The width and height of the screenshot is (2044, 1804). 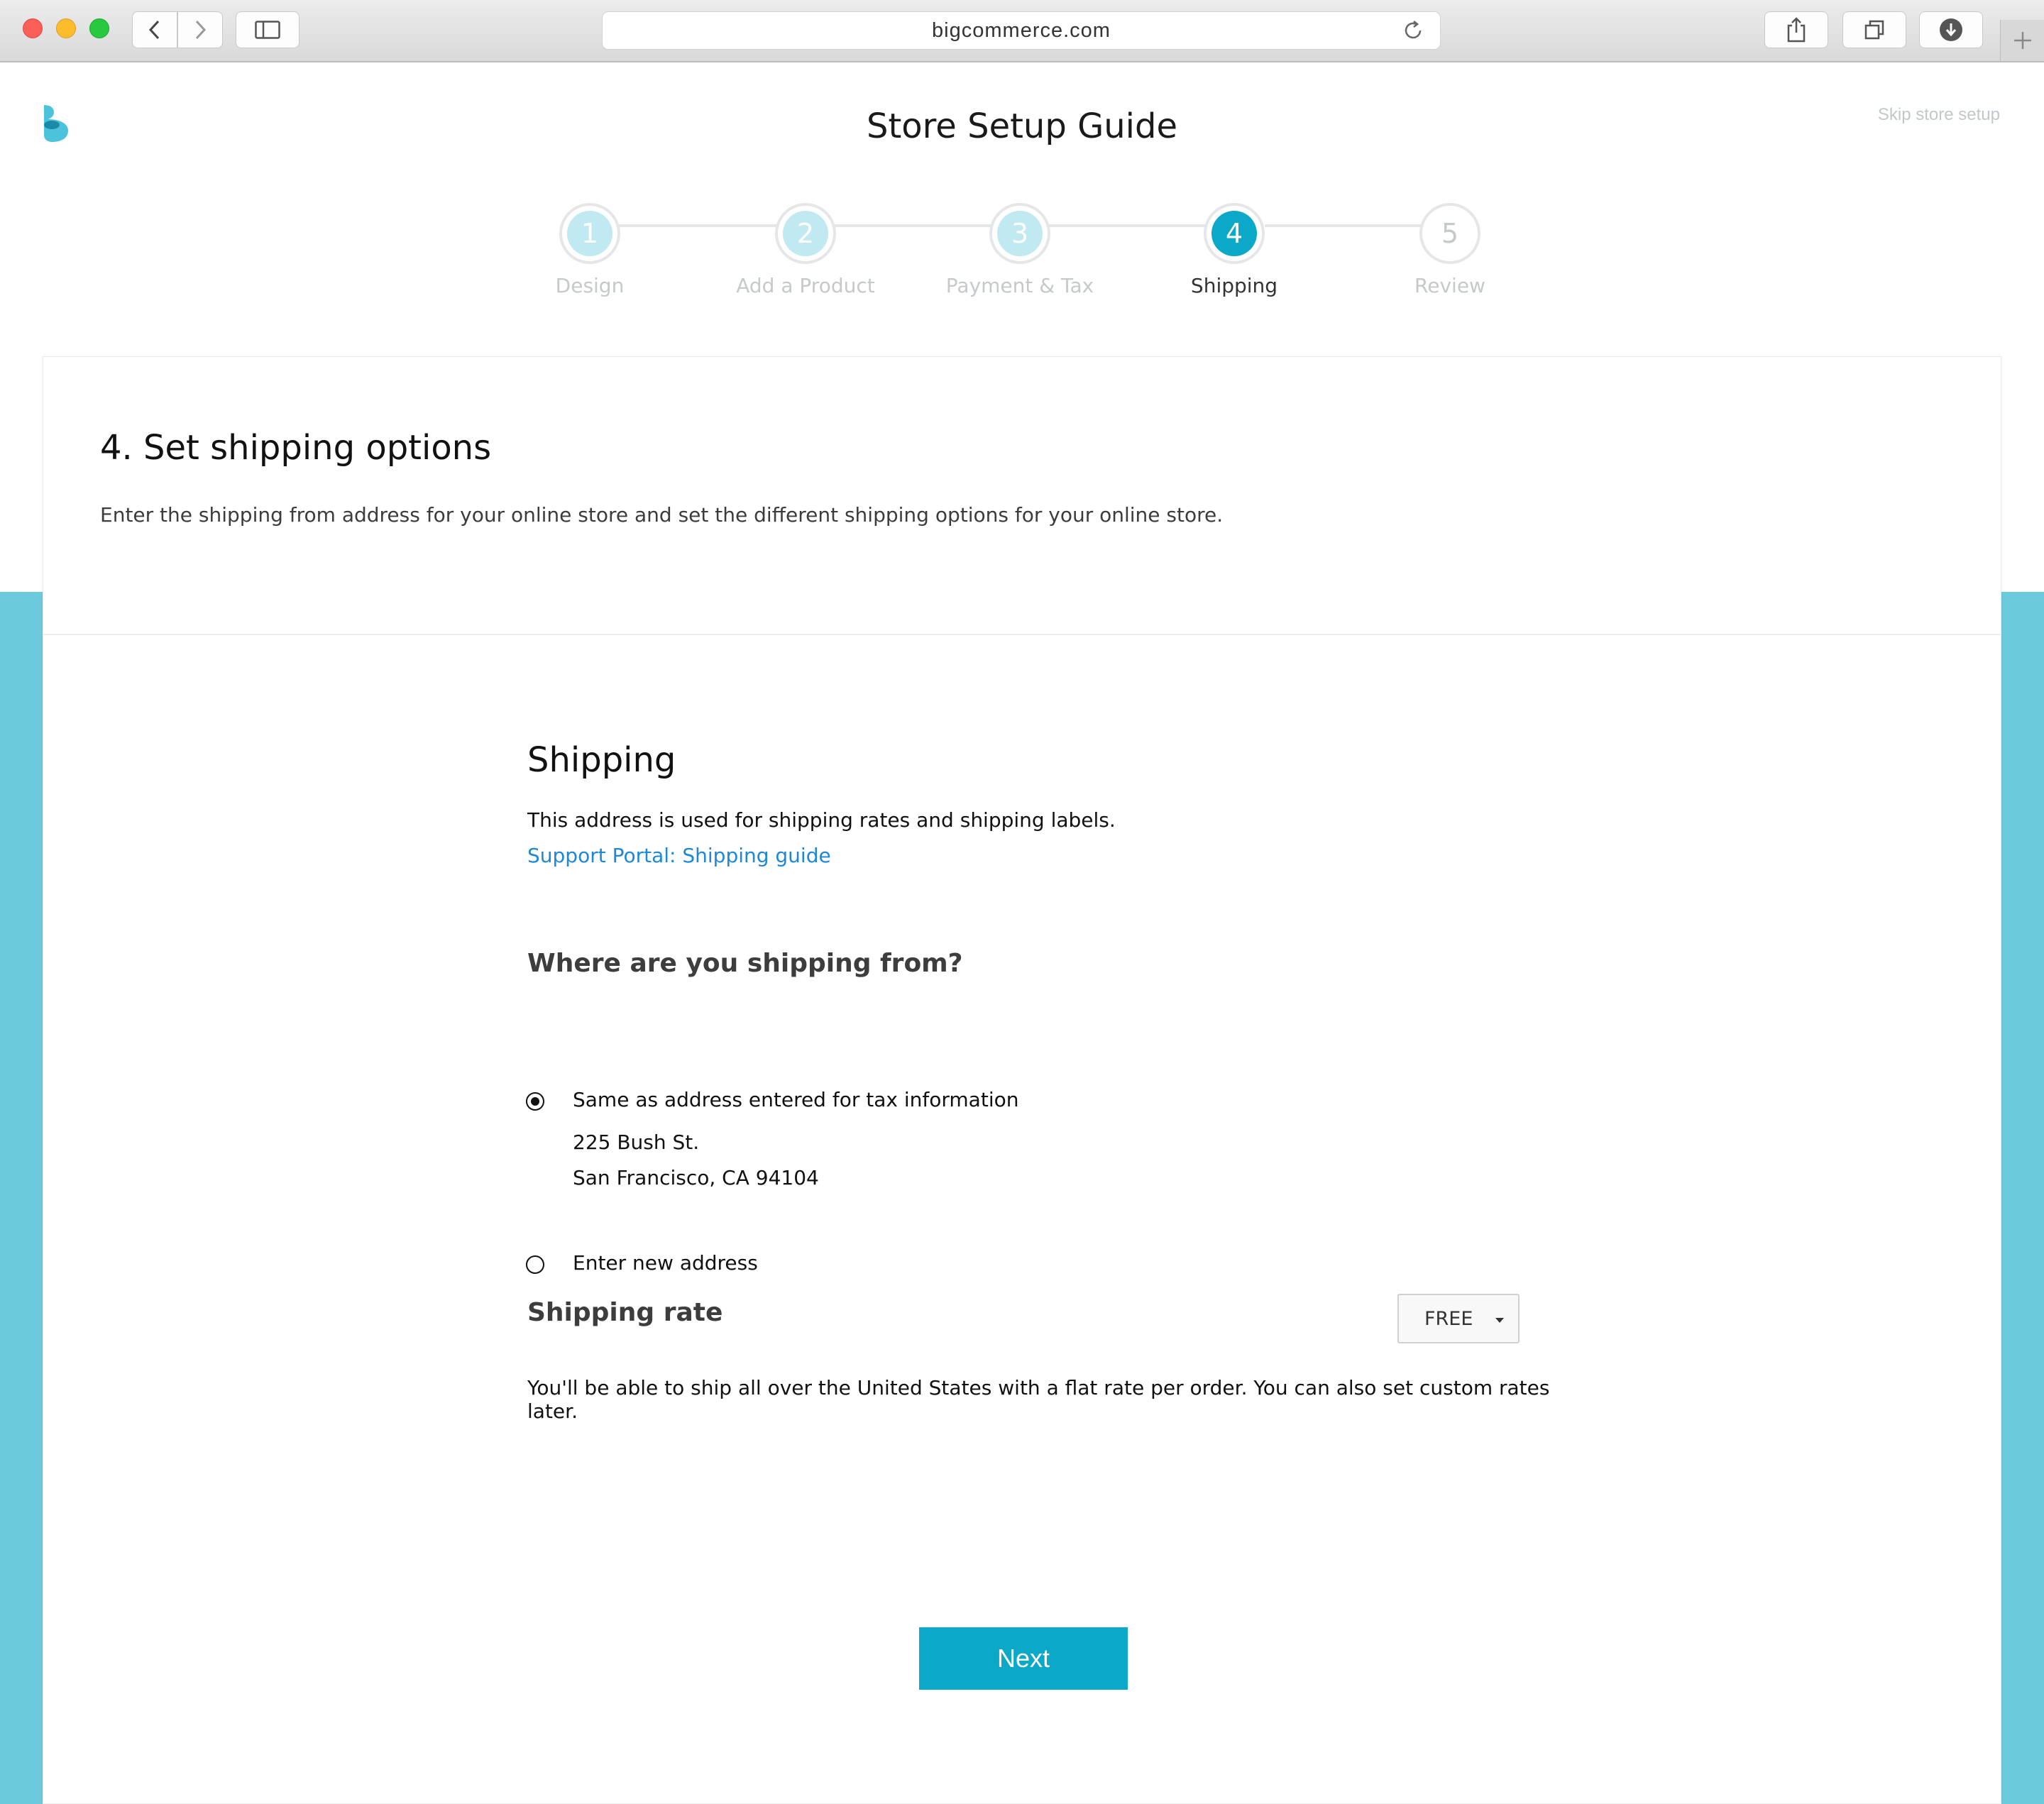 I want to click on download-icon, so click(x=1951, y=30).